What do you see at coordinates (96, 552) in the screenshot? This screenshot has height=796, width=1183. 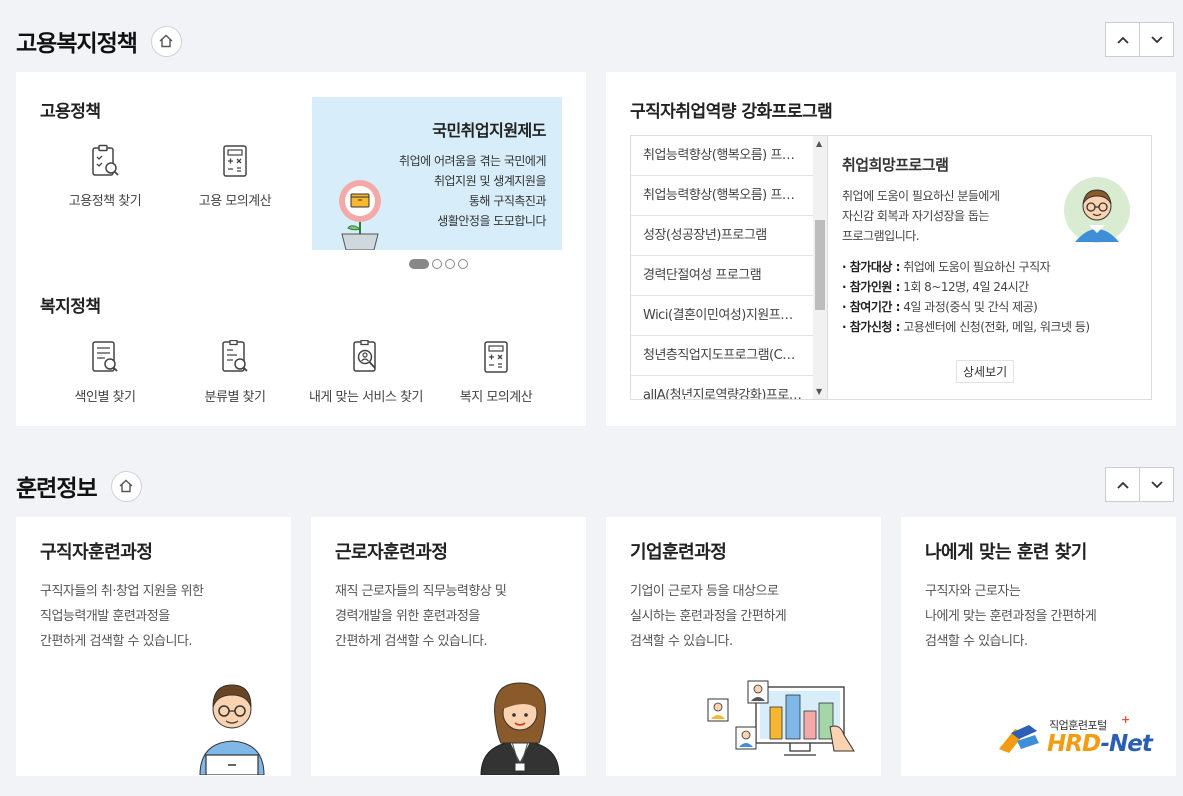 I see `training-card-title: 구직자훈련과정` at bounding box center [96, 552].